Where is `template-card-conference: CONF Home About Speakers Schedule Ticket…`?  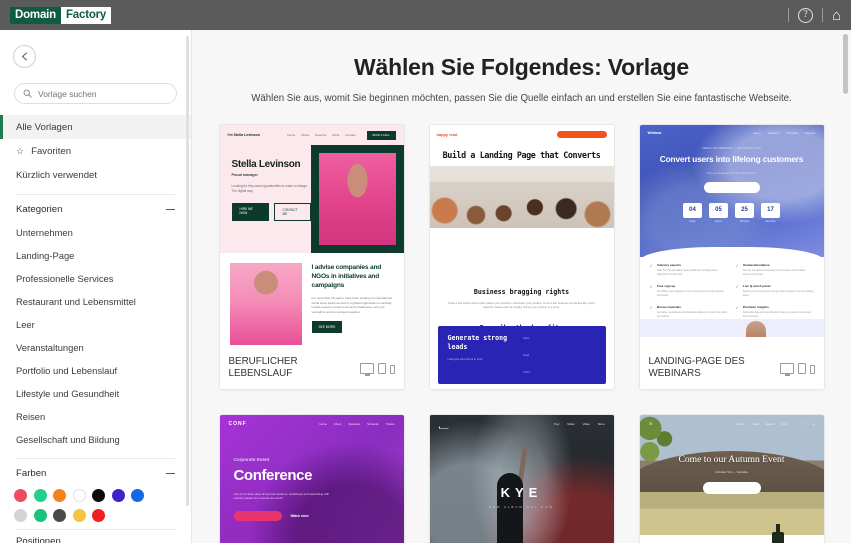
template-card-conference: CONF Home About Speakers Schedule Ticket… is located at coordinates (311, 478).